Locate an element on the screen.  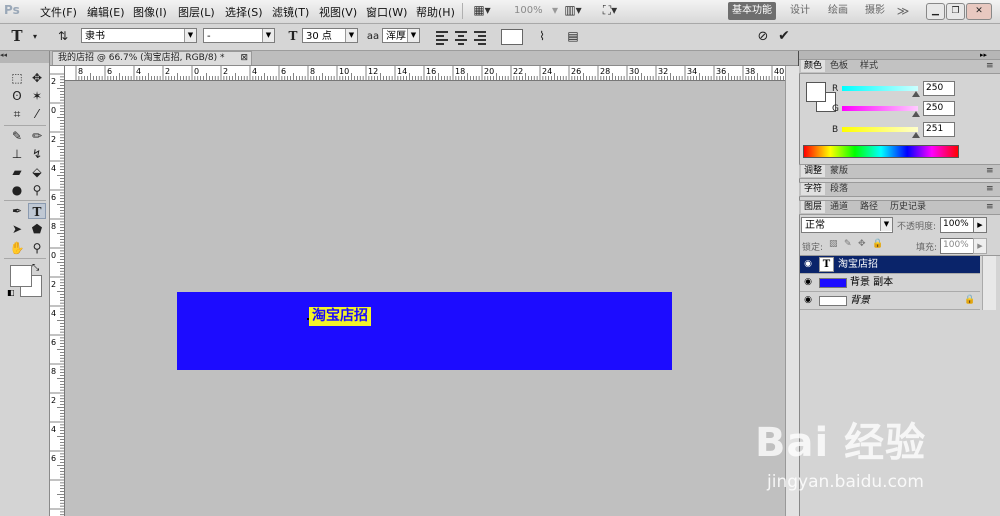
antialias-select: 浑厚 ▼ is located at coordinates (401, 35).